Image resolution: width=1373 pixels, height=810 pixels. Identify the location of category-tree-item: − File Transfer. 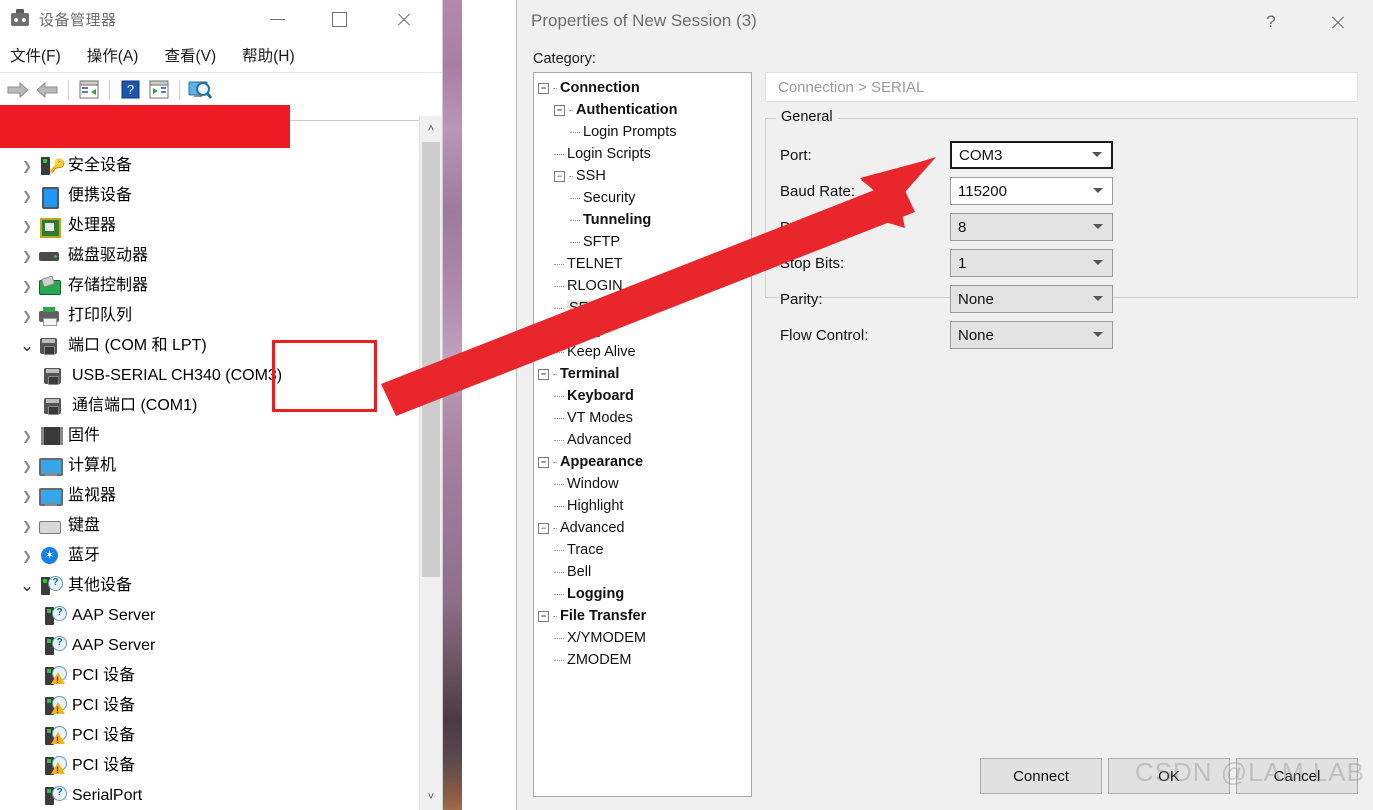
(642, 616).